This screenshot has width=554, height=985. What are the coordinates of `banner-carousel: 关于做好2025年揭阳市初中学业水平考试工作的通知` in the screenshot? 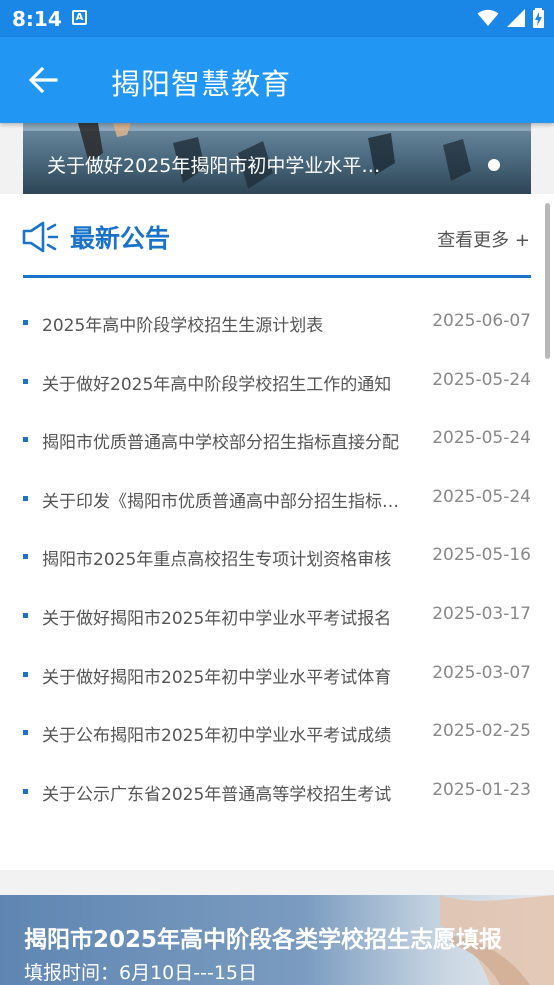 It's located at (277, 158).